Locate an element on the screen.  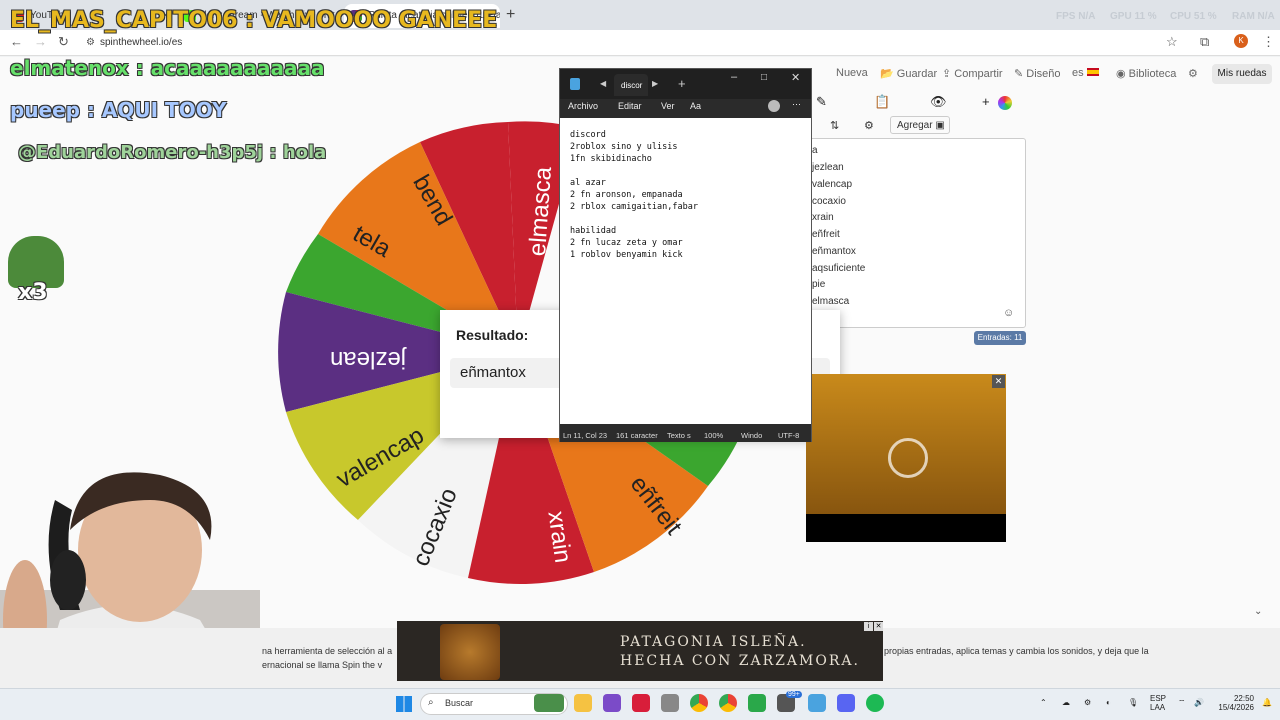
chevron-down-icon: ⌄ is located at coordinates (1258, 611).